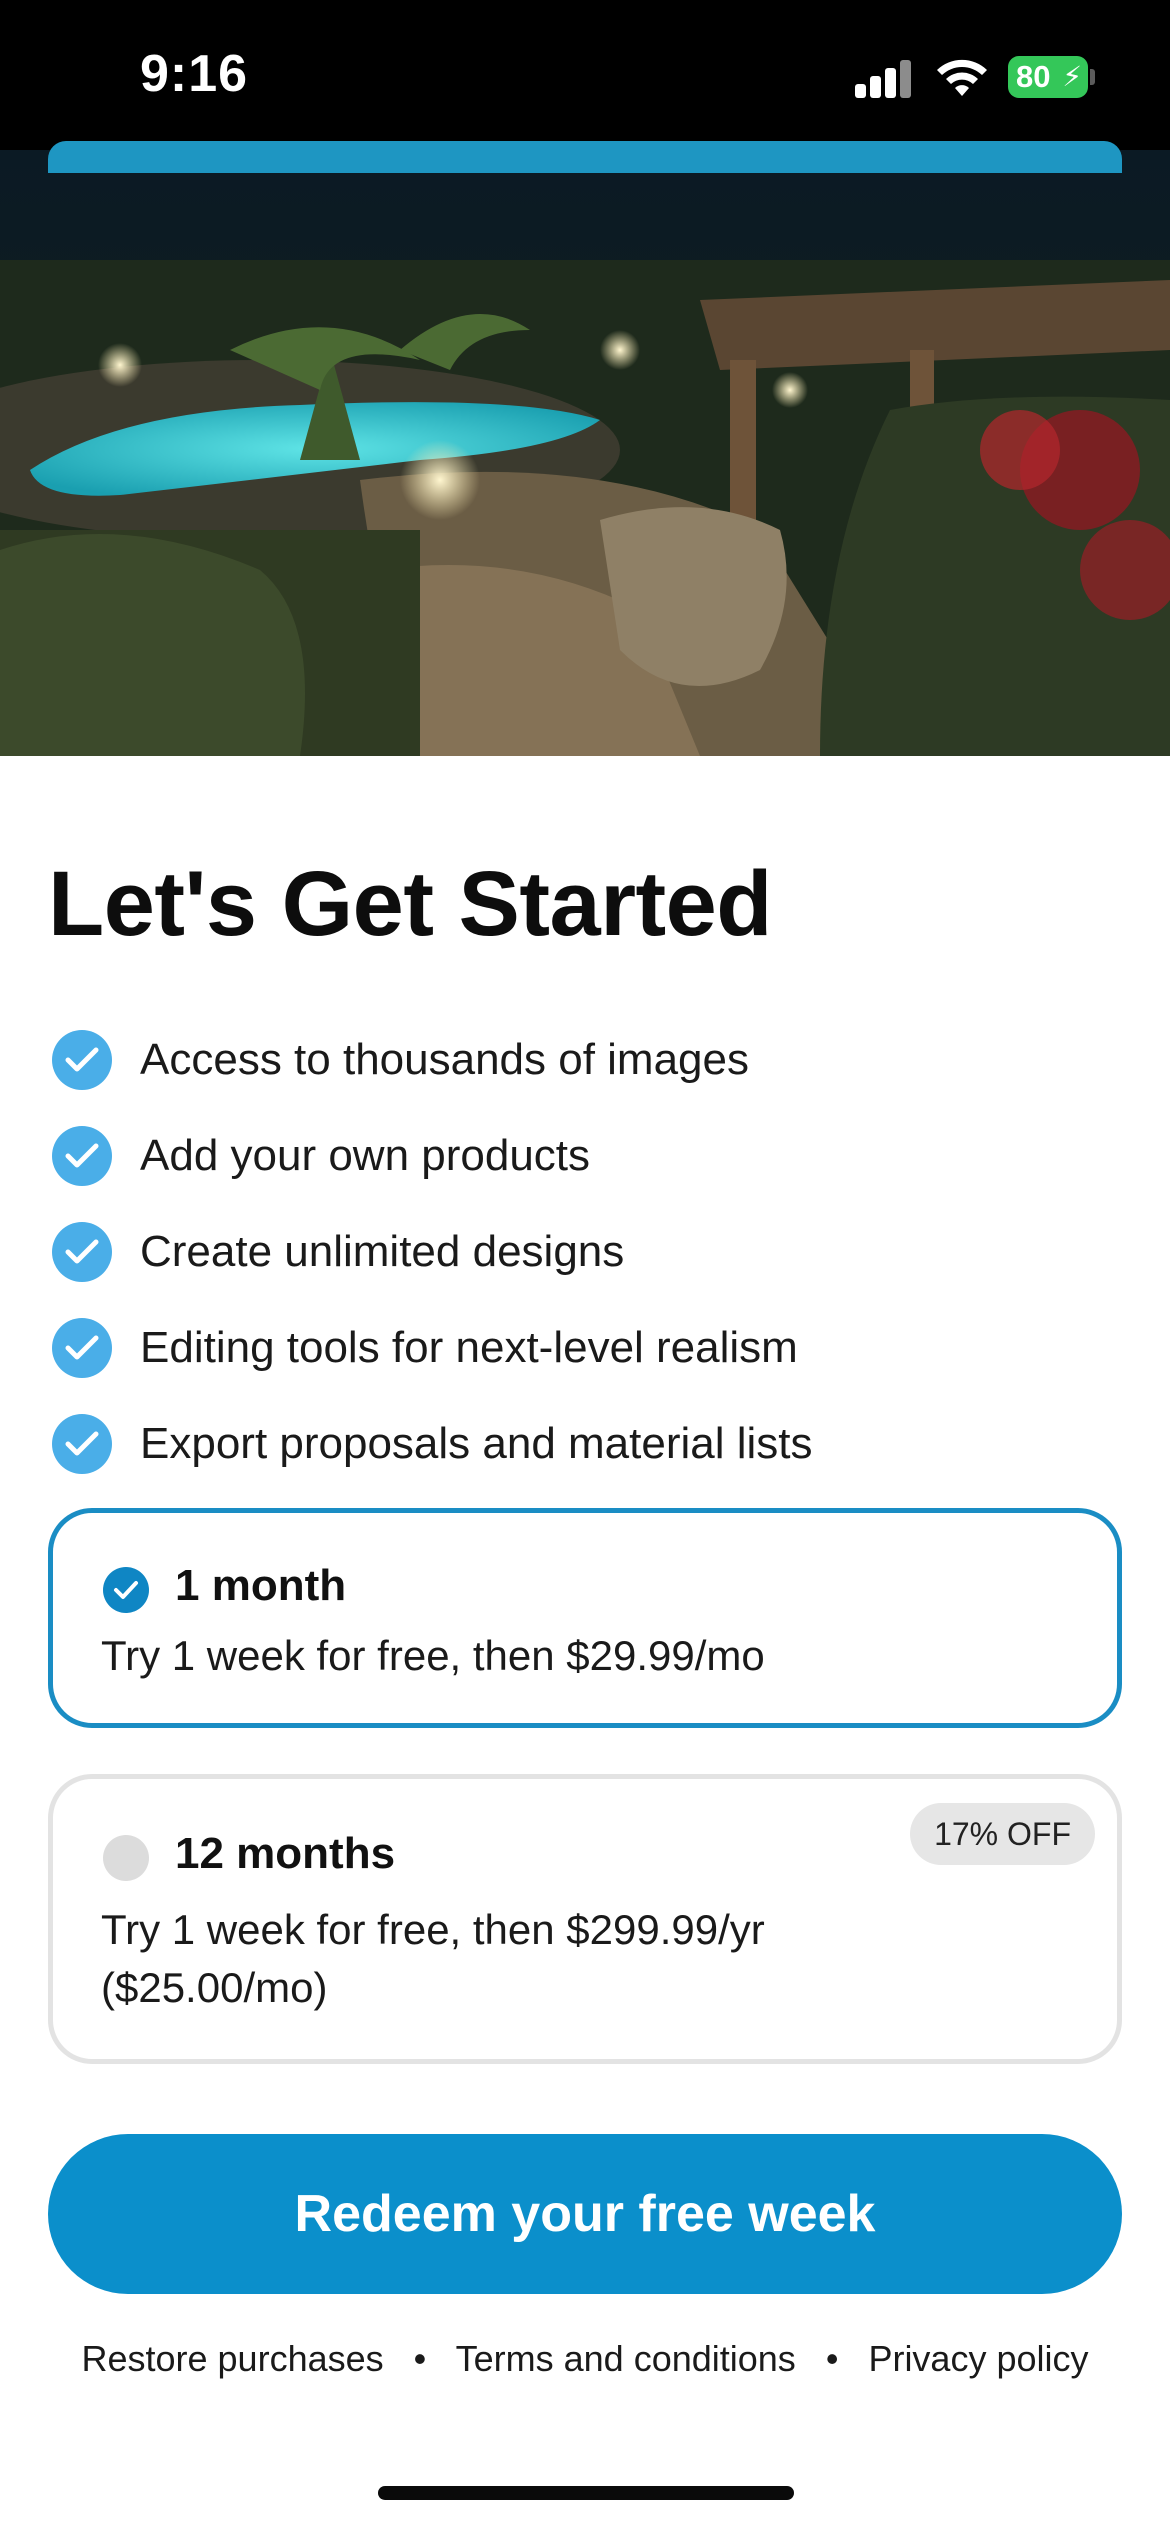  I want to click on feature-item: Editing tools for next-level realism, so click(592, 1348).